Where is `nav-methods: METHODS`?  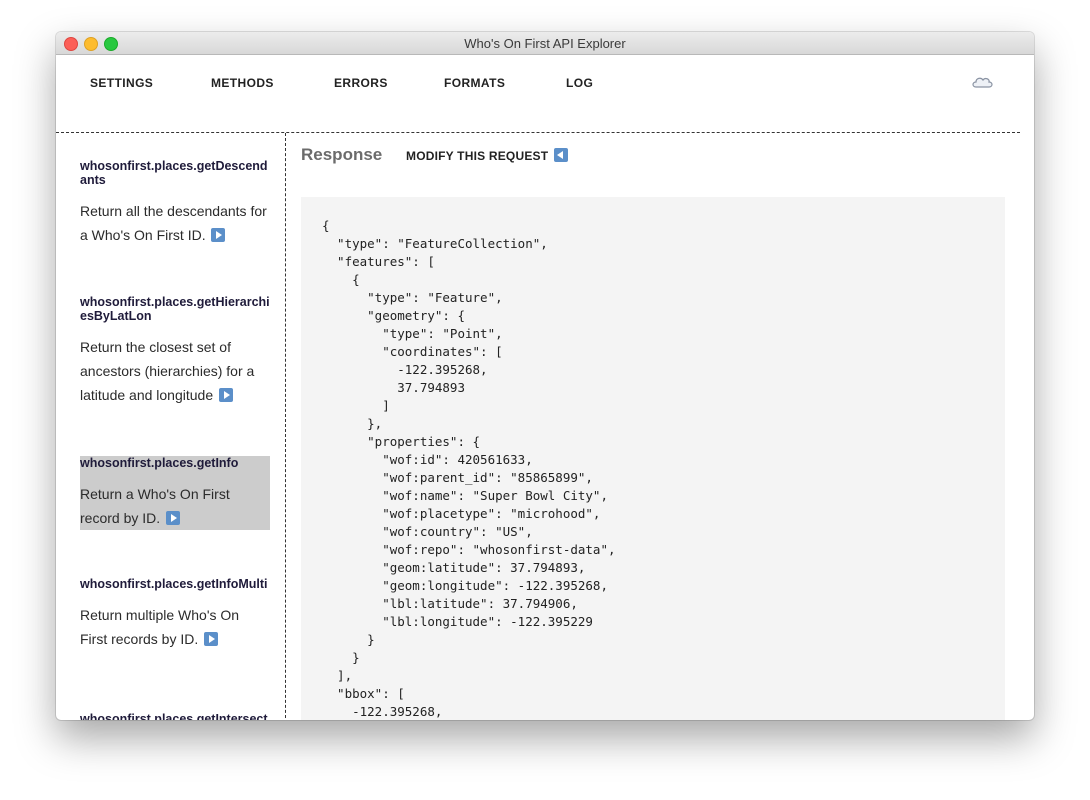
nav-methods: METHODS is located at coordinates (242, 83).